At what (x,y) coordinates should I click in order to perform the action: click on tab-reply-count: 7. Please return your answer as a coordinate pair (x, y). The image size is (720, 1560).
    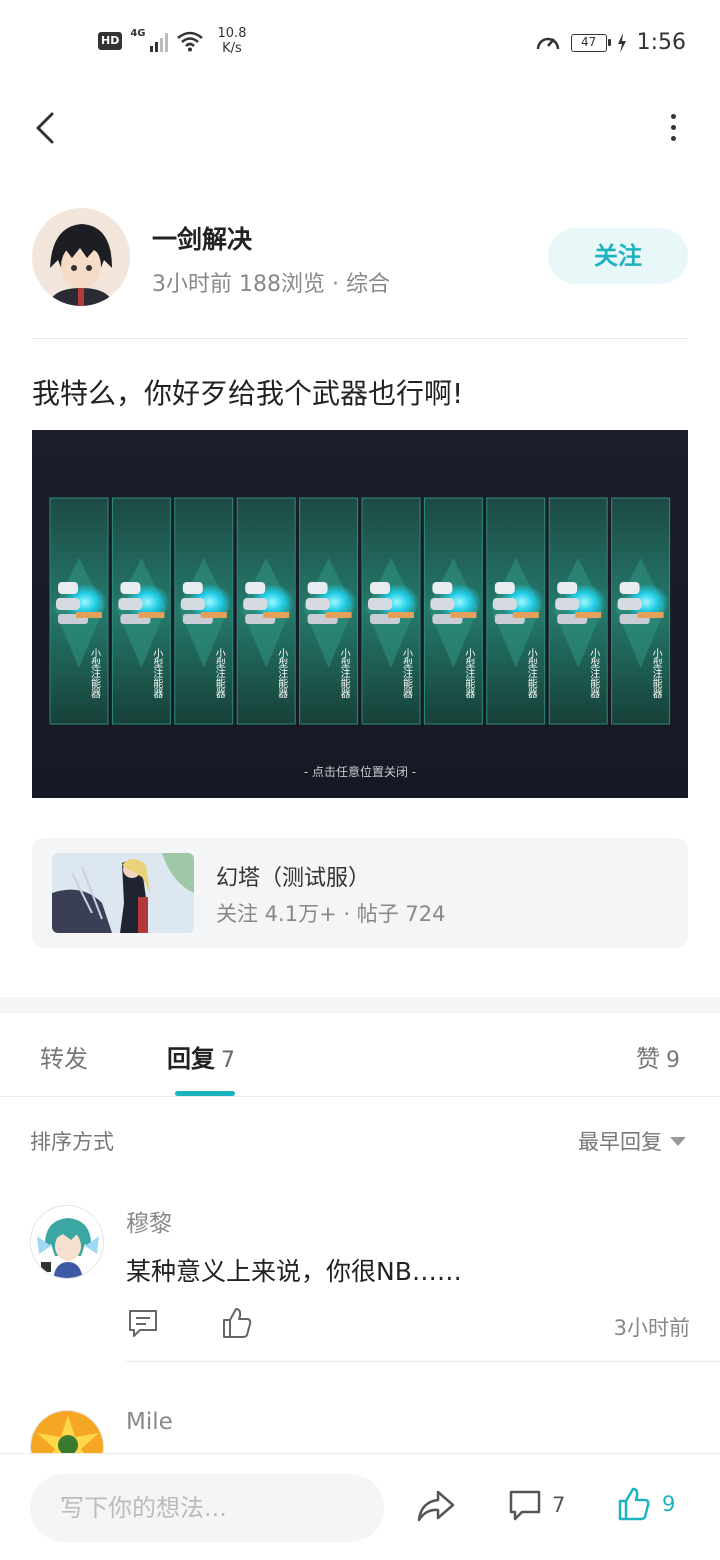
    Looking at the image, I should click on (228, 1060).